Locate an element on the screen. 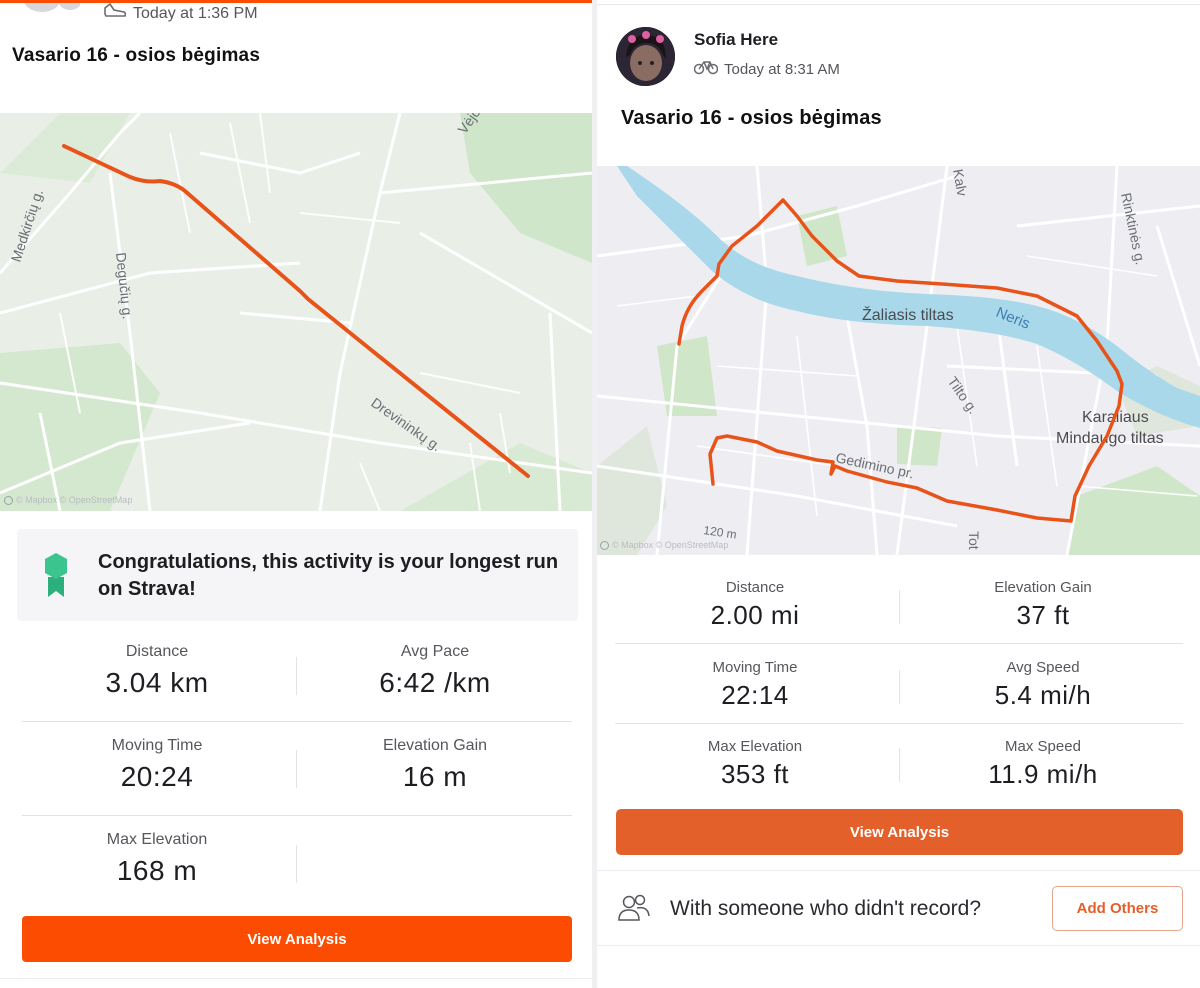 The height and width of the screenshot is (988, 1200). stat-moving-time: Moving Time 22:14 is located at coordinates (755, 685).